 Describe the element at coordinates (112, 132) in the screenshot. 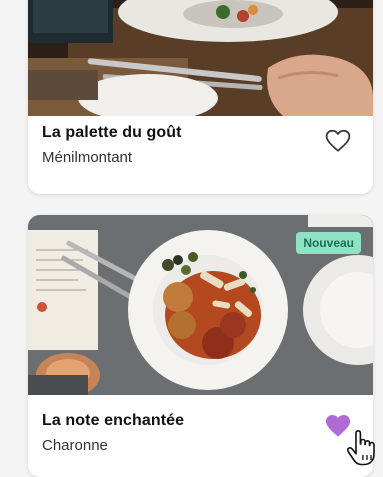

I see `restaurant-name: La palette du goût` at that location.